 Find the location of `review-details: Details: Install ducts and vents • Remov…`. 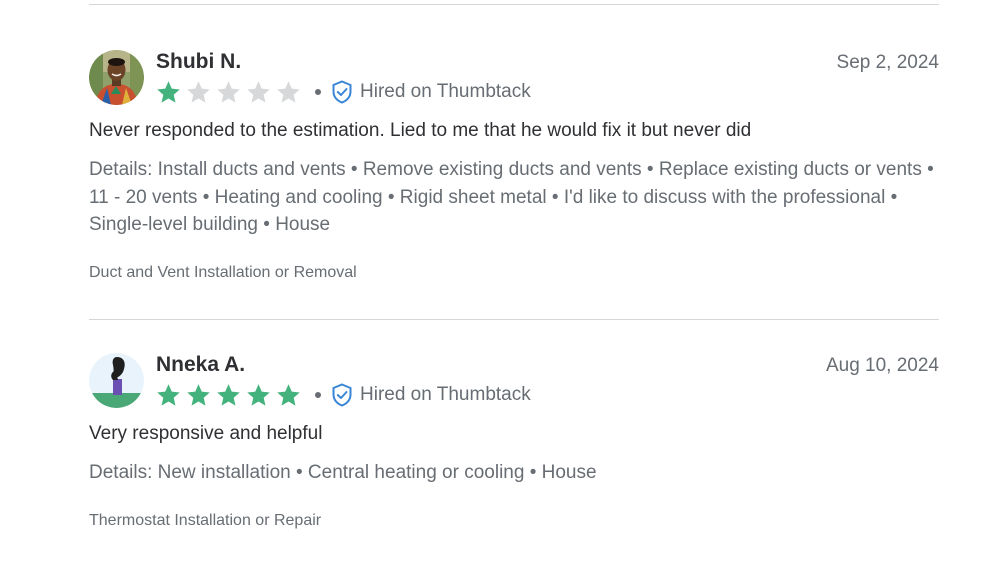

review-details: Details: Install ducts and vents • Remov… is located at coordinates (511, 197).